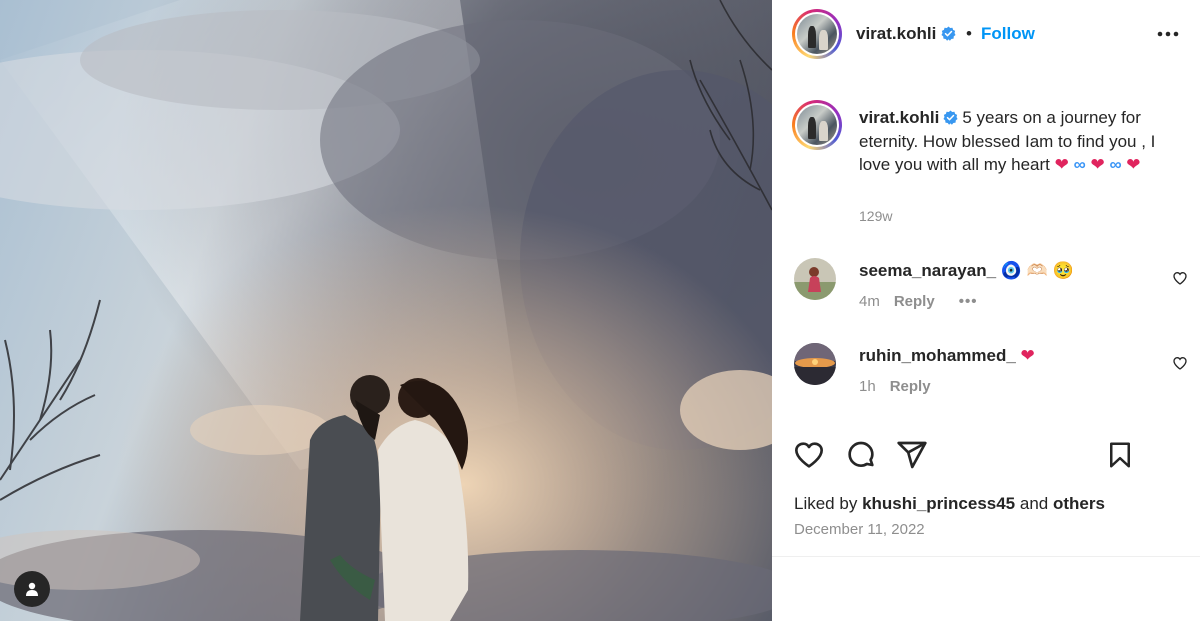 This screenshot has width=1200, height=621. What do you see at coordinates (809, 455) in the screenshot?
I see `heart-icon` at bounding box center [809, 455].